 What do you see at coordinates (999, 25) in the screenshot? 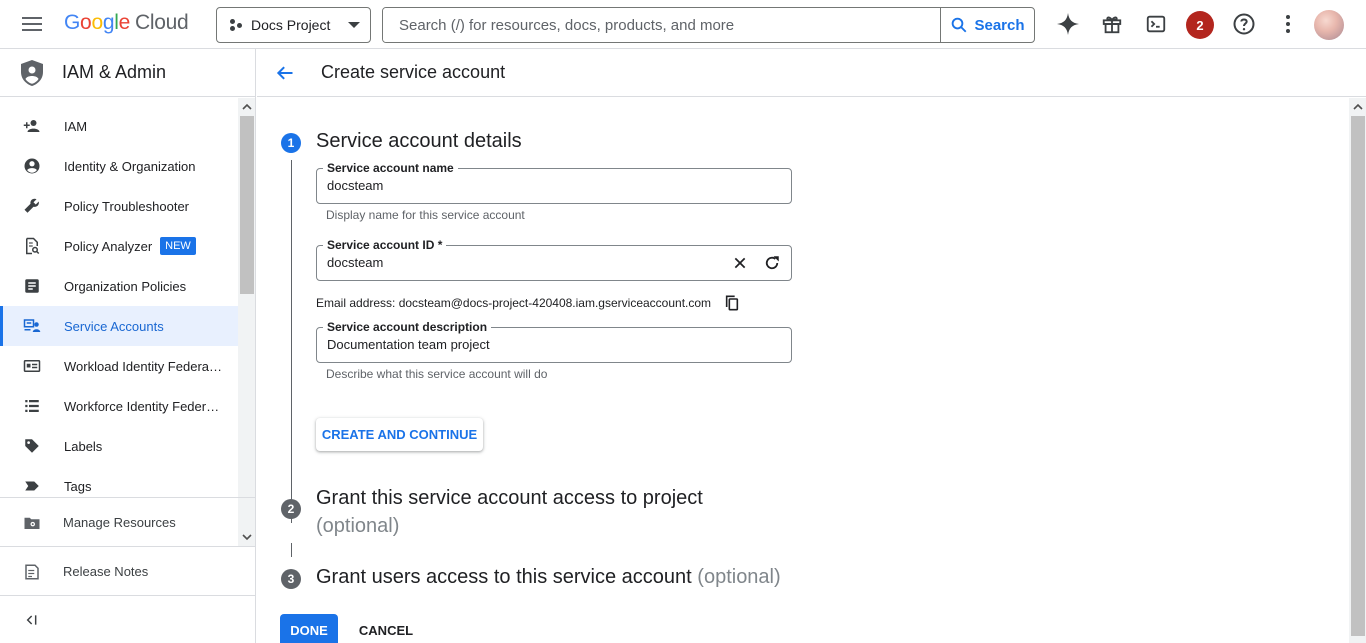
I see `search-button-label: Search` at bounding box center [999, 25].